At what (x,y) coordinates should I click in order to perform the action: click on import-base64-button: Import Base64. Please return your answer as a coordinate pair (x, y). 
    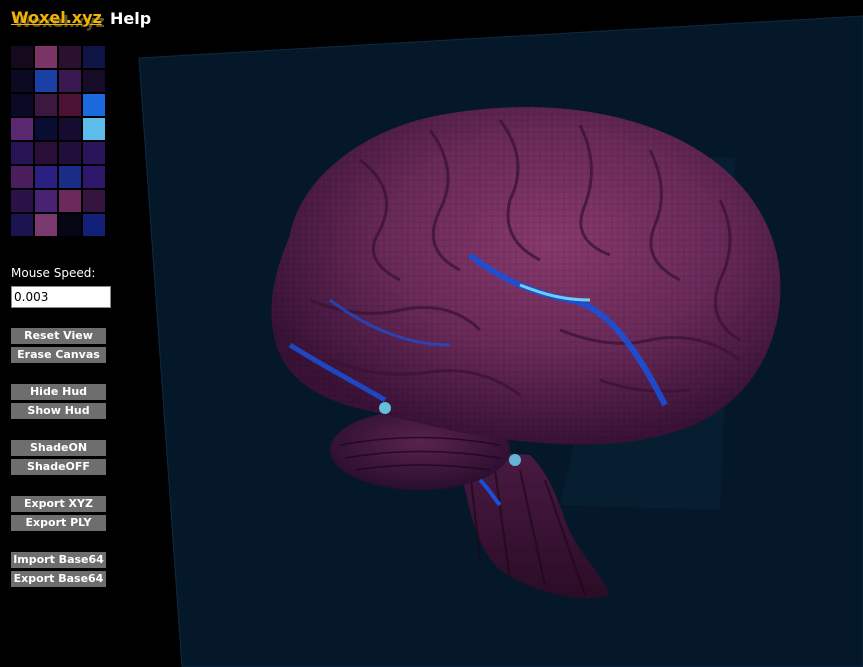
    Looking at the image, I should click on (58, 560).